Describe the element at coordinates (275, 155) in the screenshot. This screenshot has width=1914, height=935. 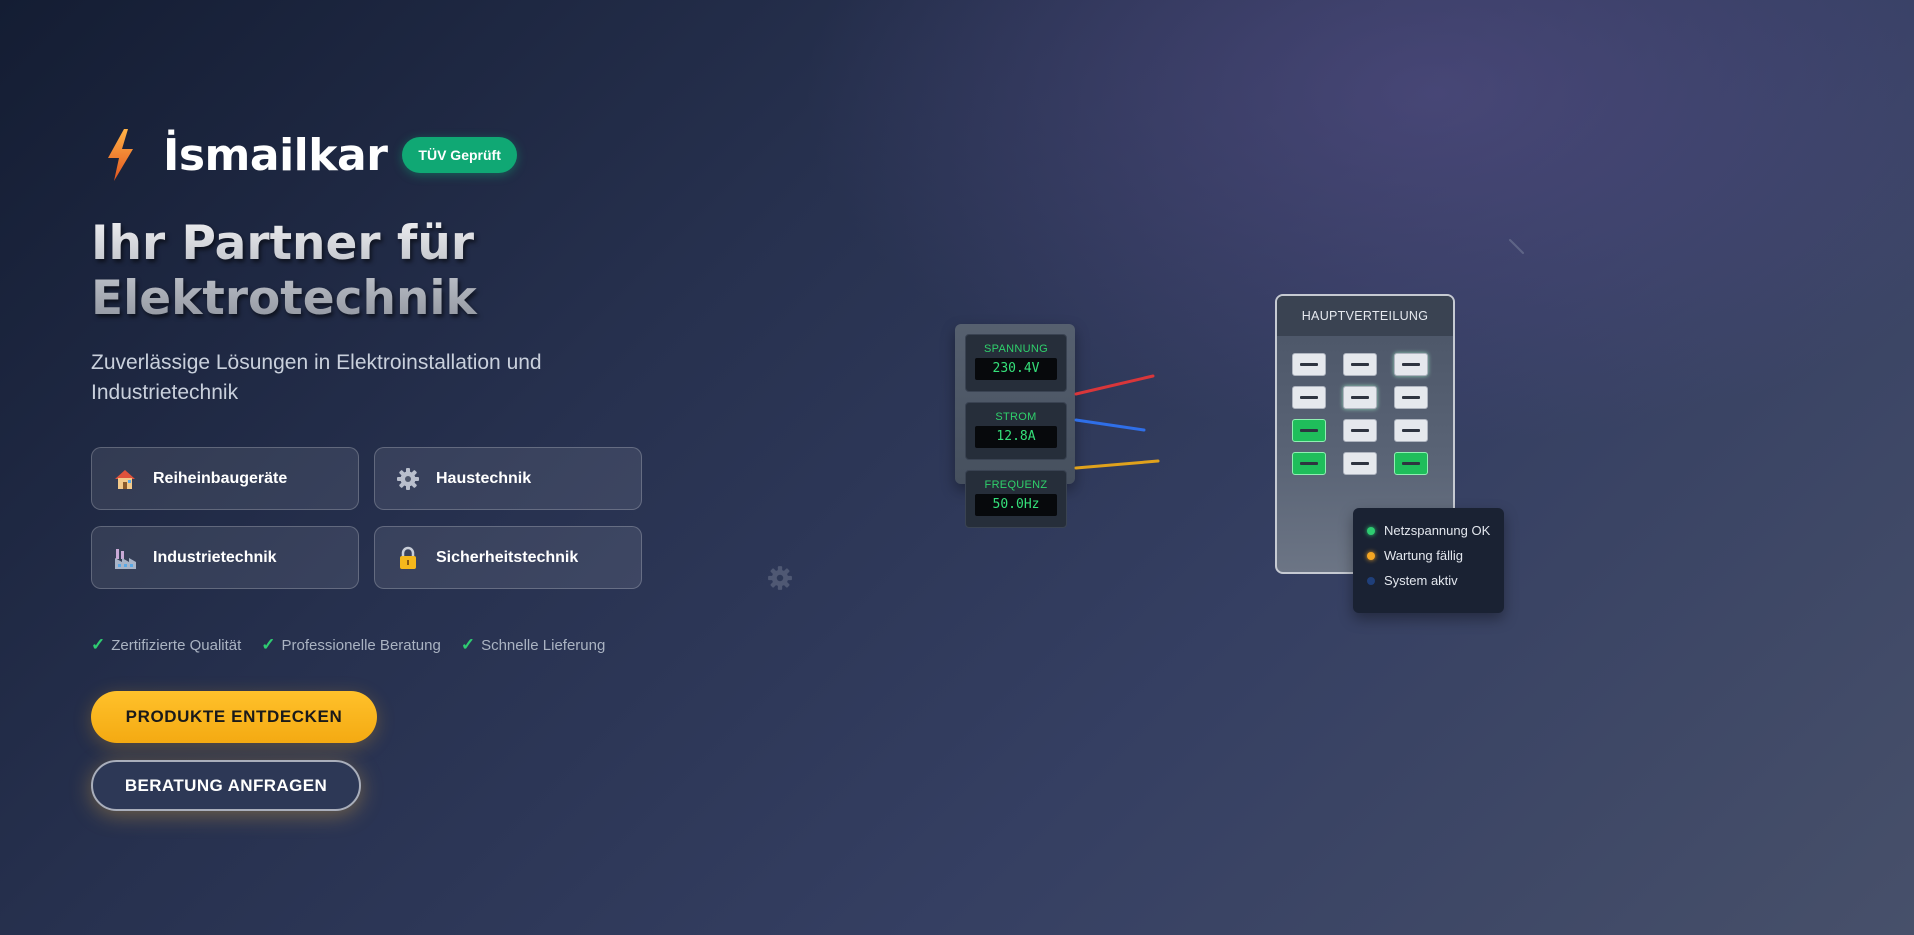
I see `brand-name: İsmailkar` at that location.